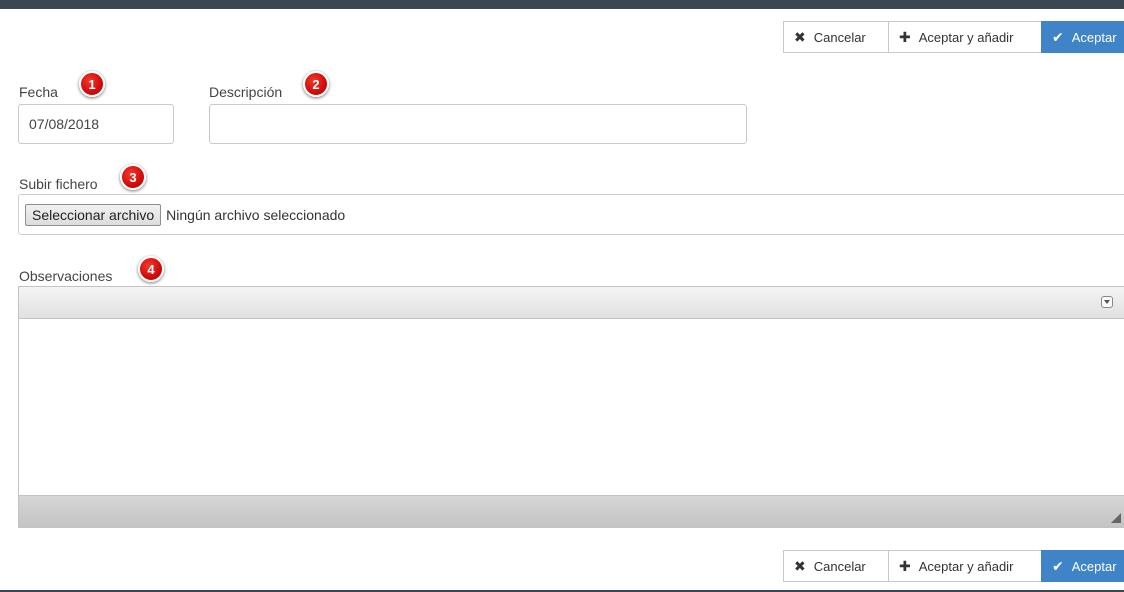 This screenshot has height=592, width=1124. What do you see at coordinates (478, 124) in the screenshot?
I see `descripcion-input` at bounding box center [478, 124].